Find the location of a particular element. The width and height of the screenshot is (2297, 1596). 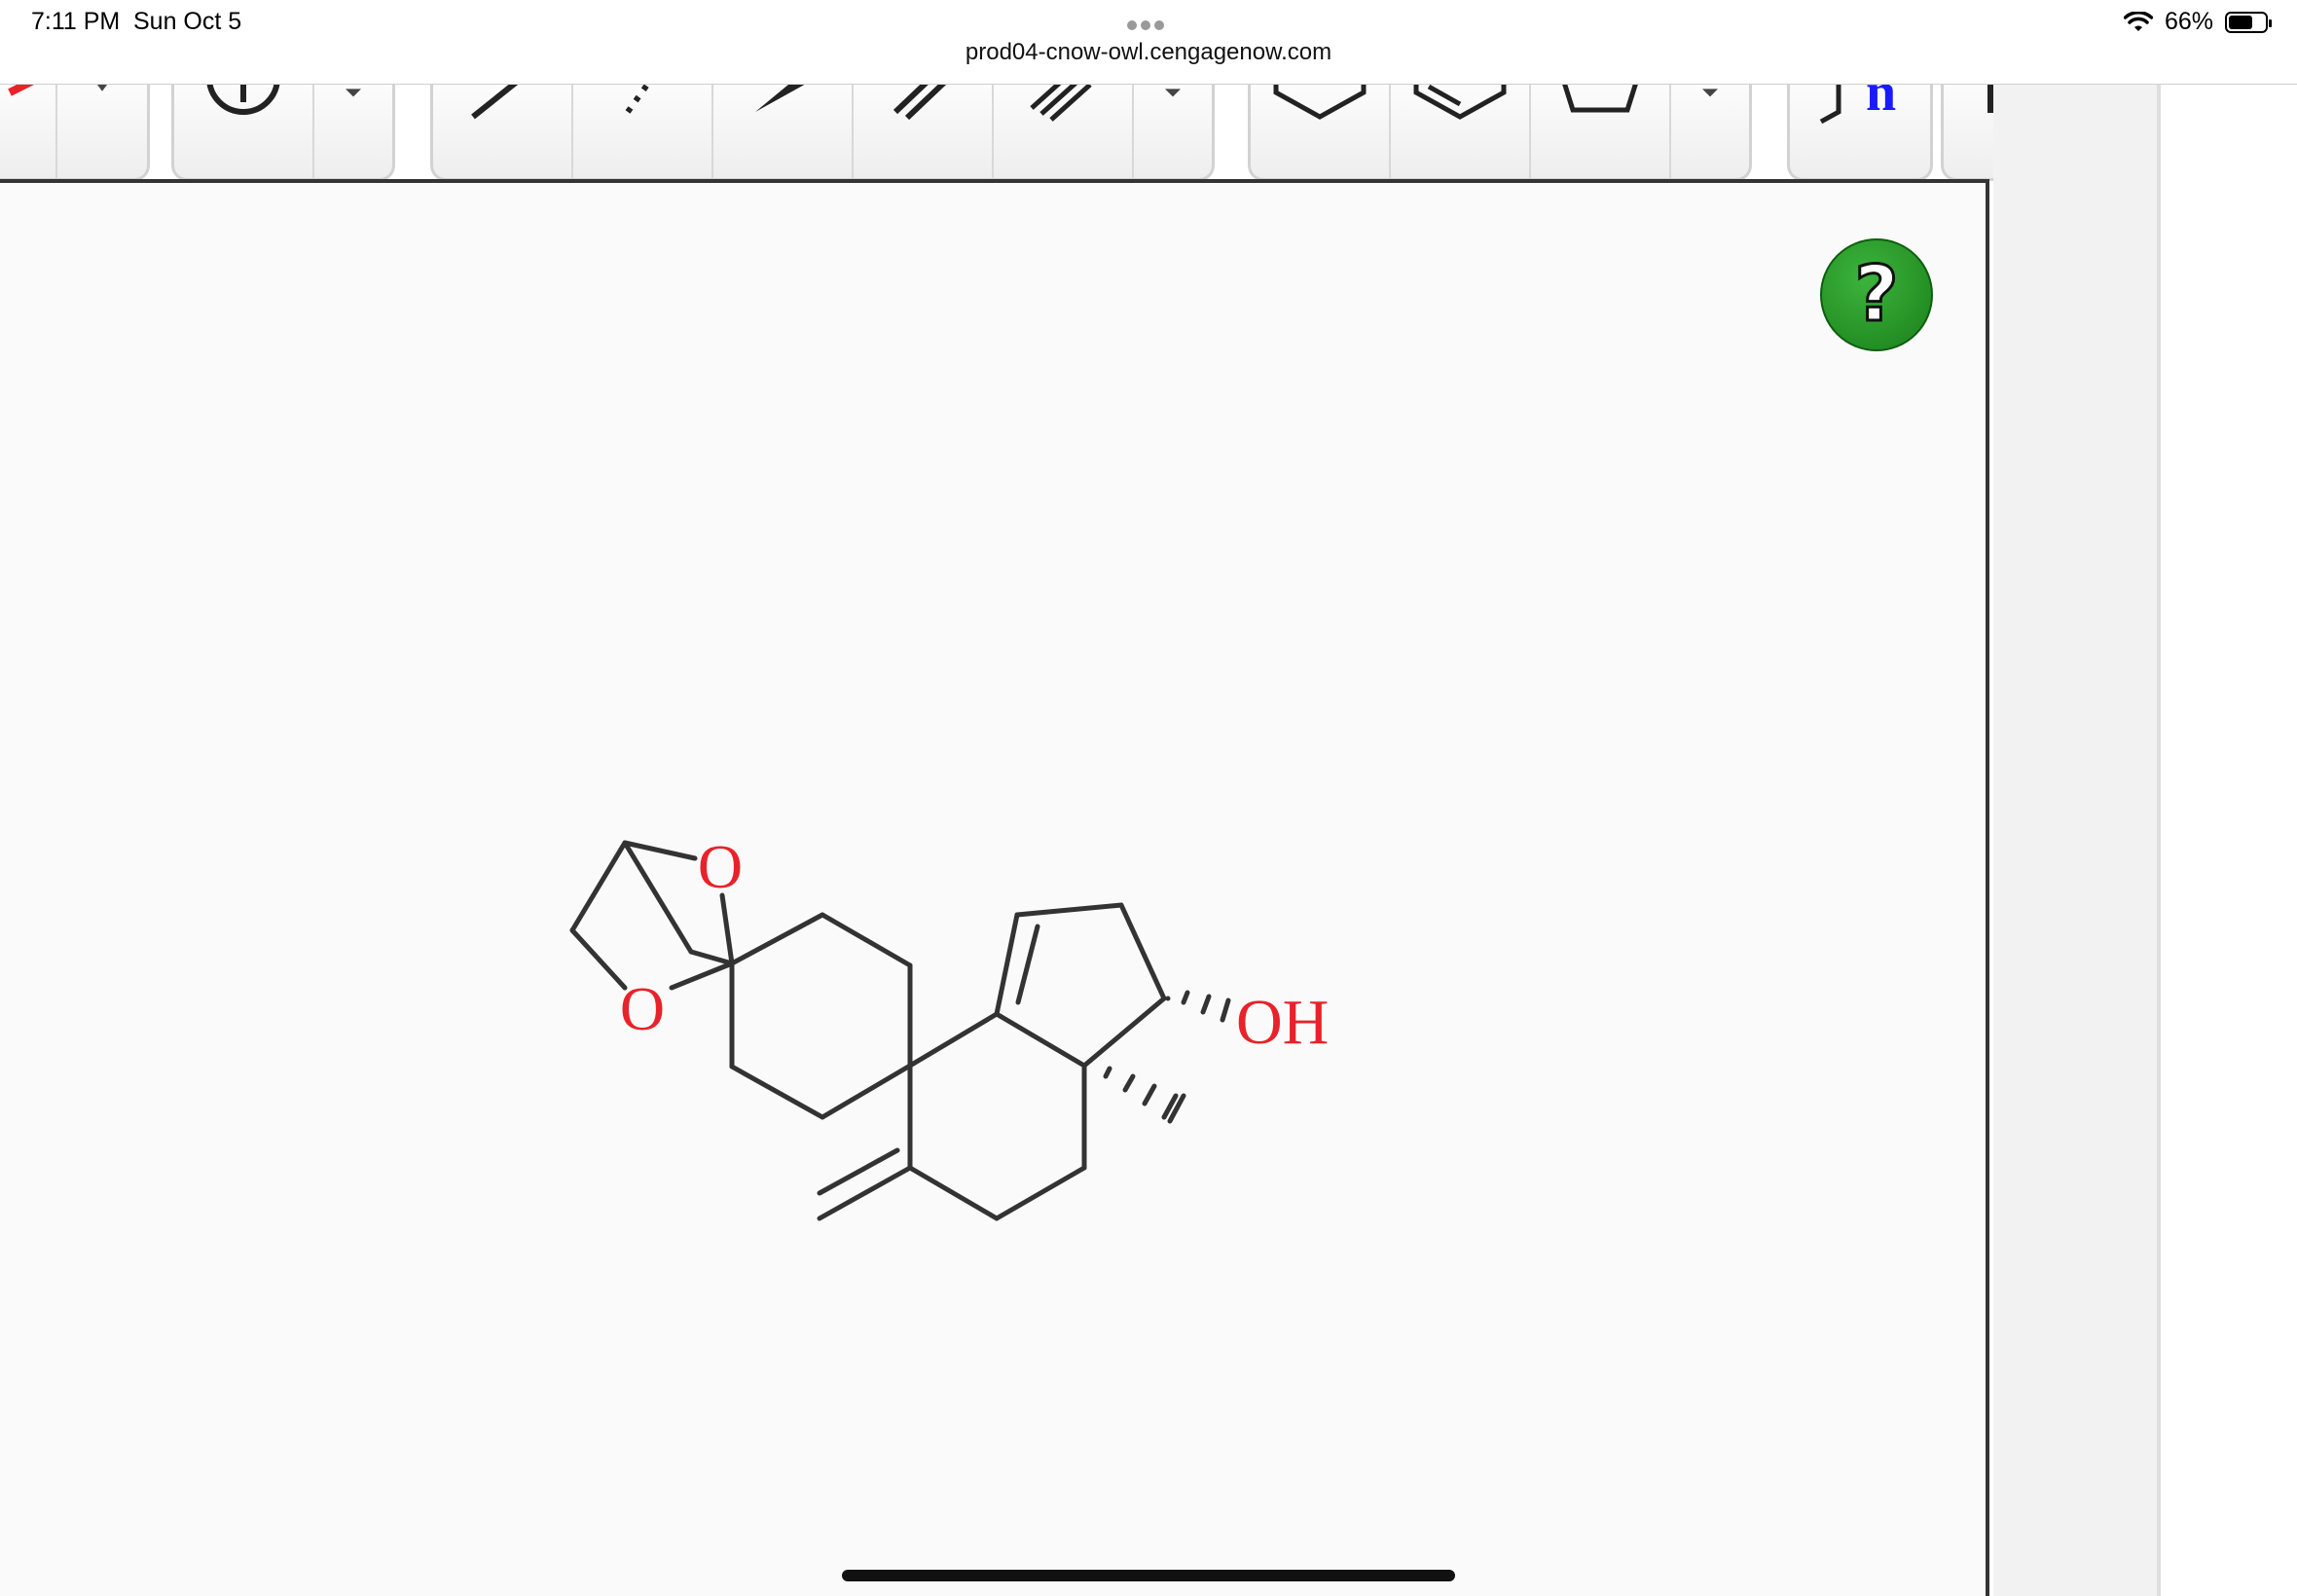

help-question-icon: ? is located at coordinates (1876, 295).